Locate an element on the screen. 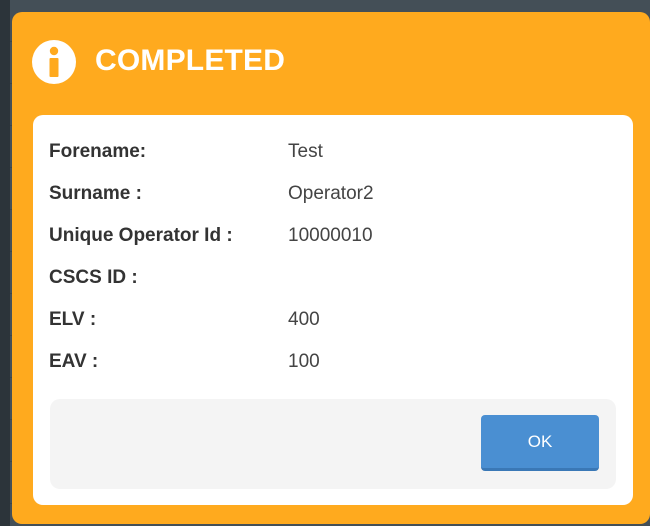 The width and height of the screenshot is (650, 526). surname-label: Surname : is located at coordinates (95, 193).